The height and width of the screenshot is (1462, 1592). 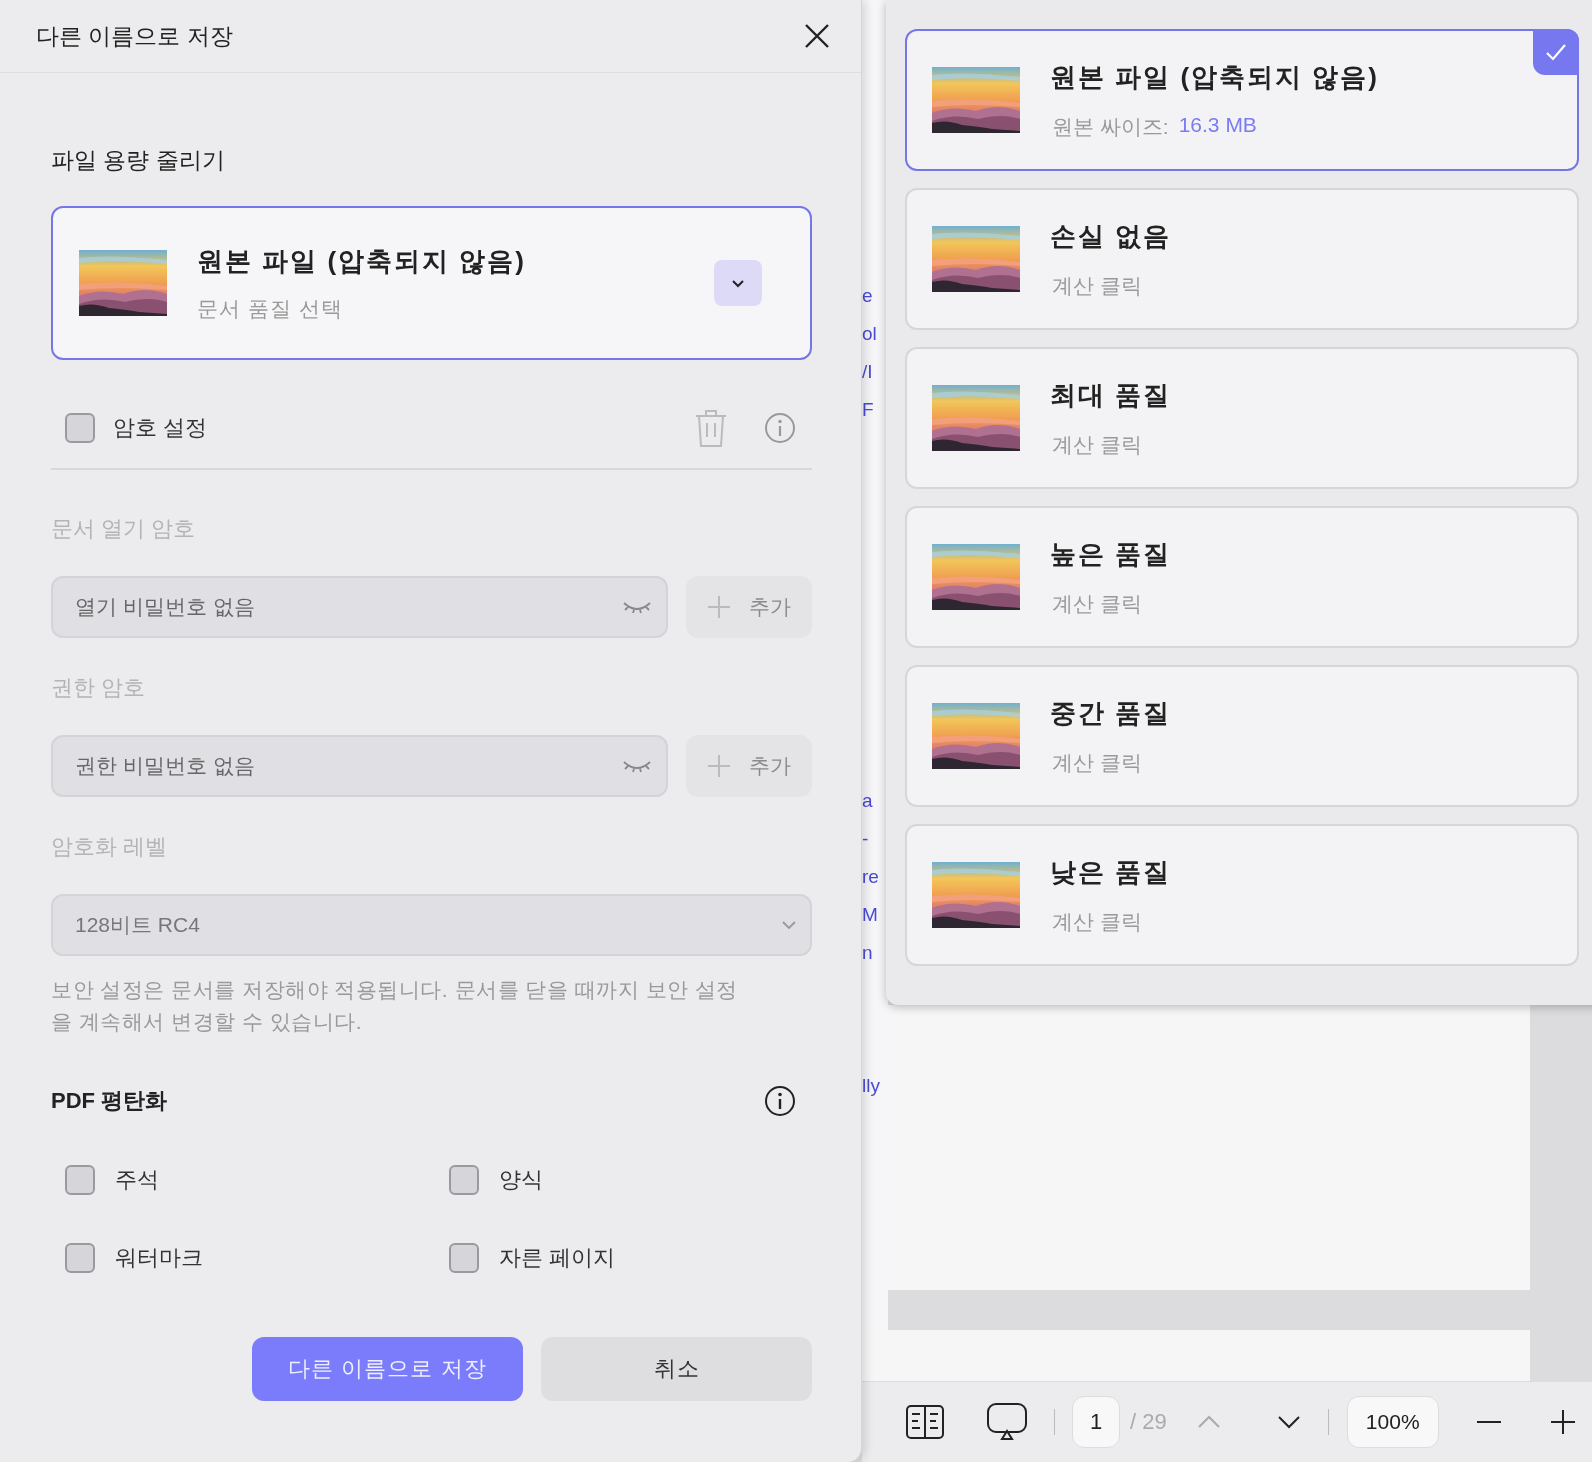 I want to click on checkbox-label: 암호 설정, so click(x=160, y=428).